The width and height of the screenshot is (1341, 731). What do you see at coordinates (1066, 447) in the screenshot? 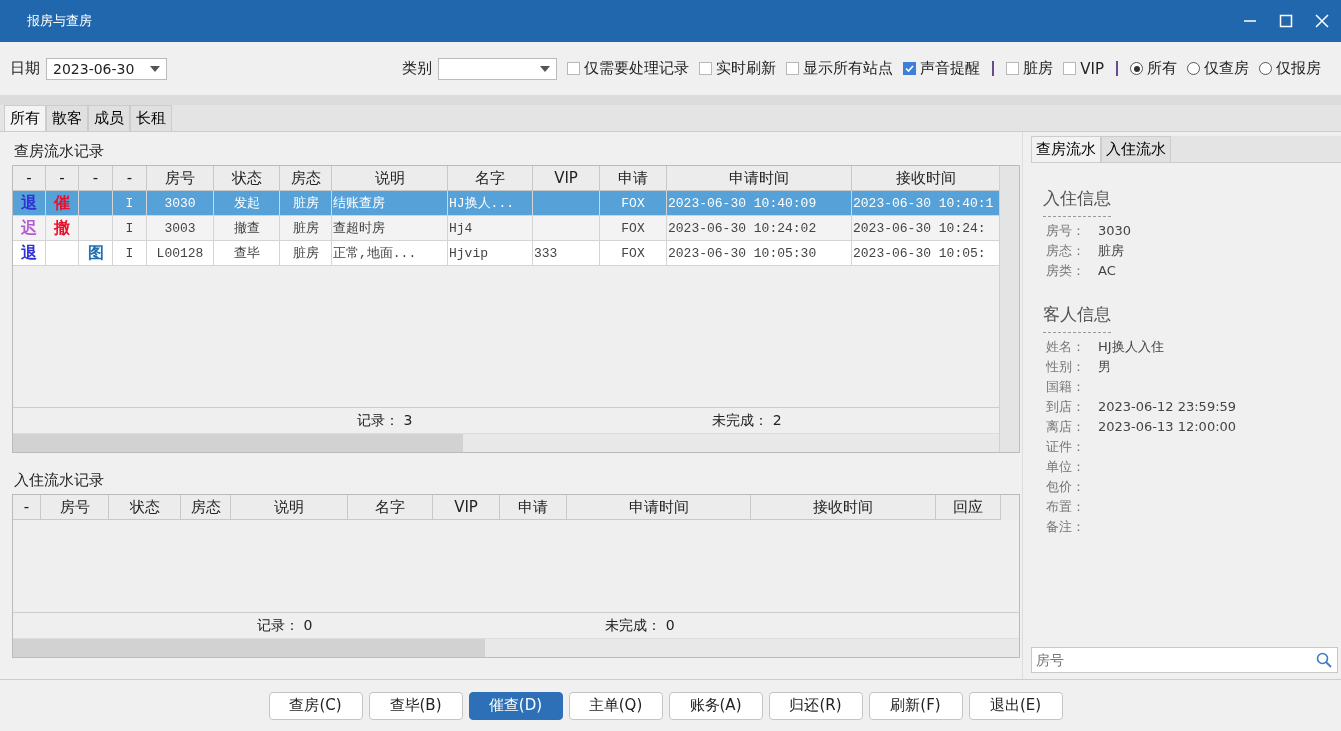
I see `field-label: 证件：` at bounding box center [1066, 447].